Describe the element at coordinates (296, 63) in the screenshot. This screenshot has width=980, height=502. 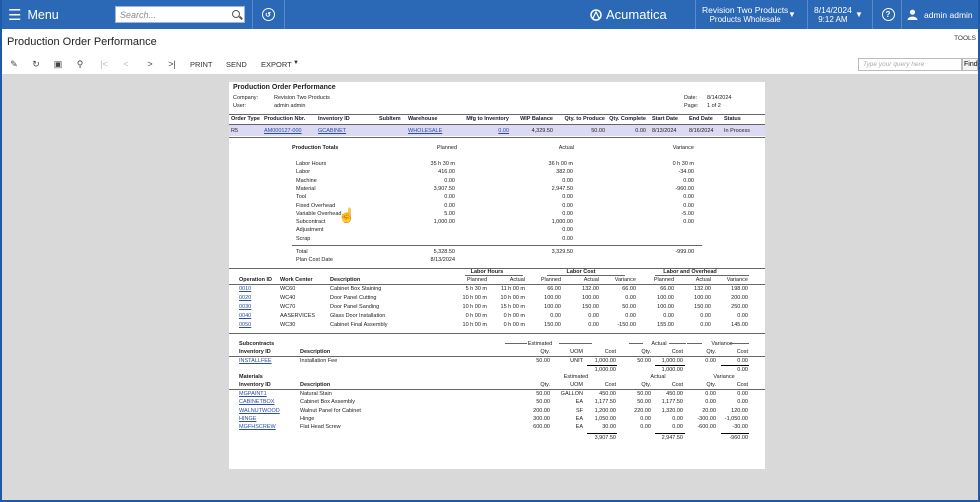
I see `export-chevron-down-icon: ▼` at that location.